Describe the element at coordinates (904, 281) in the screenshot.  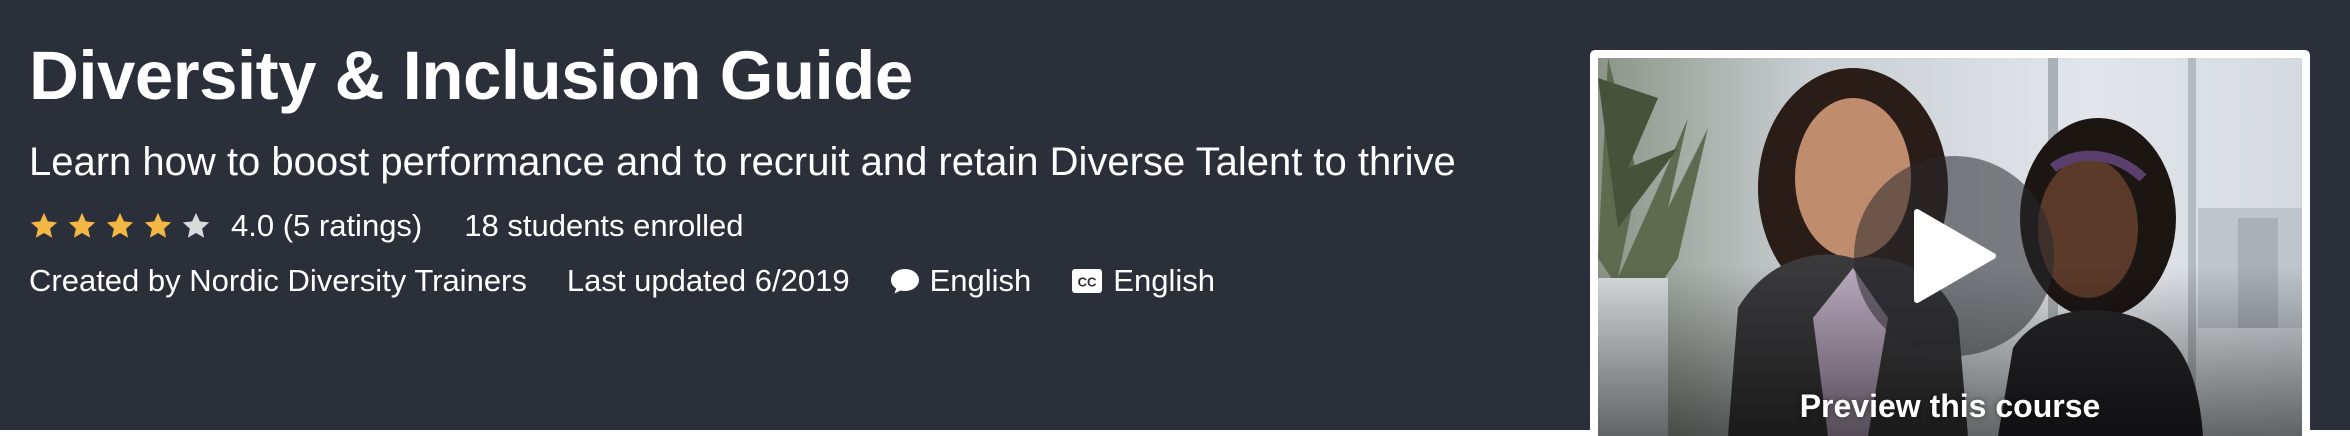
I see `speech-bubble-icon` at that location.